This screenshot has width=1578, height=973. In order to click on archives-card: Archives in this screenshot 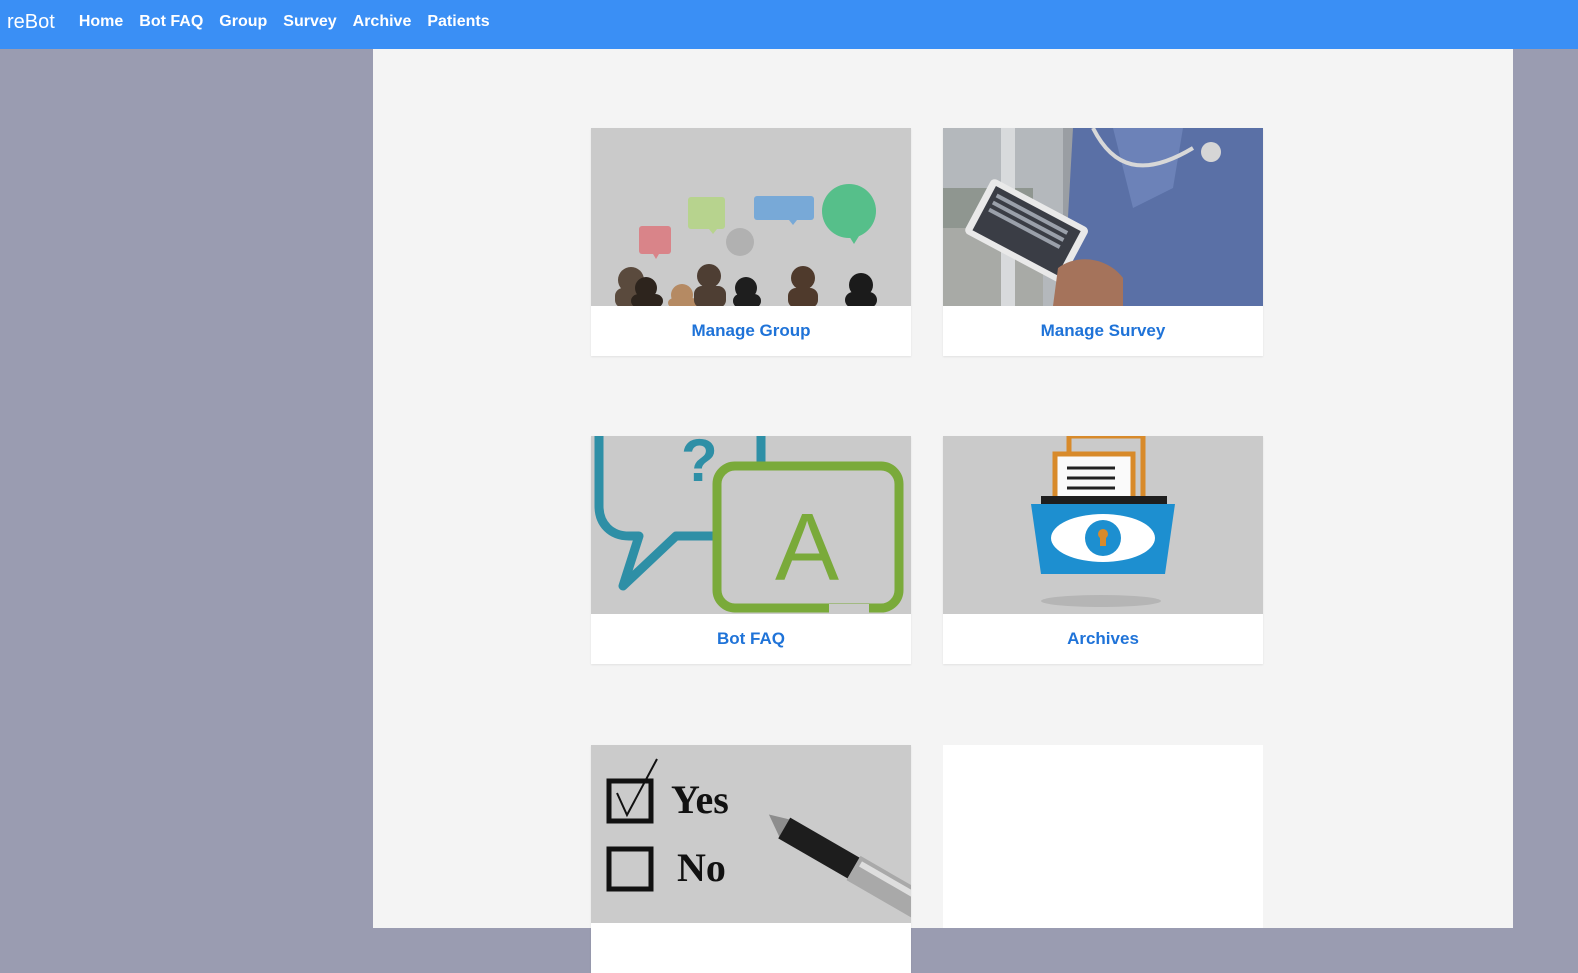, I will do `click(1103, 550)`.